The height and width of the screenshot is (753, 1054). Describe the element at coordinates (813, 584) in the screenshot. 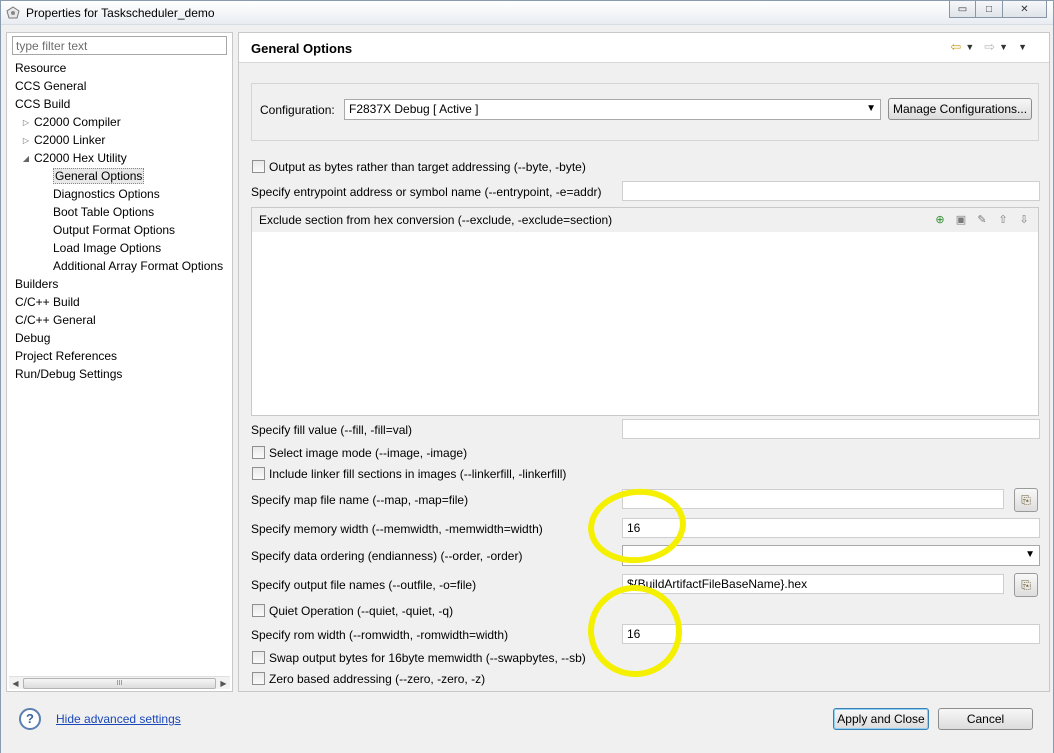

I see `outfile-input: ${BuildArtifactFileBaseName}.hex` at that location.